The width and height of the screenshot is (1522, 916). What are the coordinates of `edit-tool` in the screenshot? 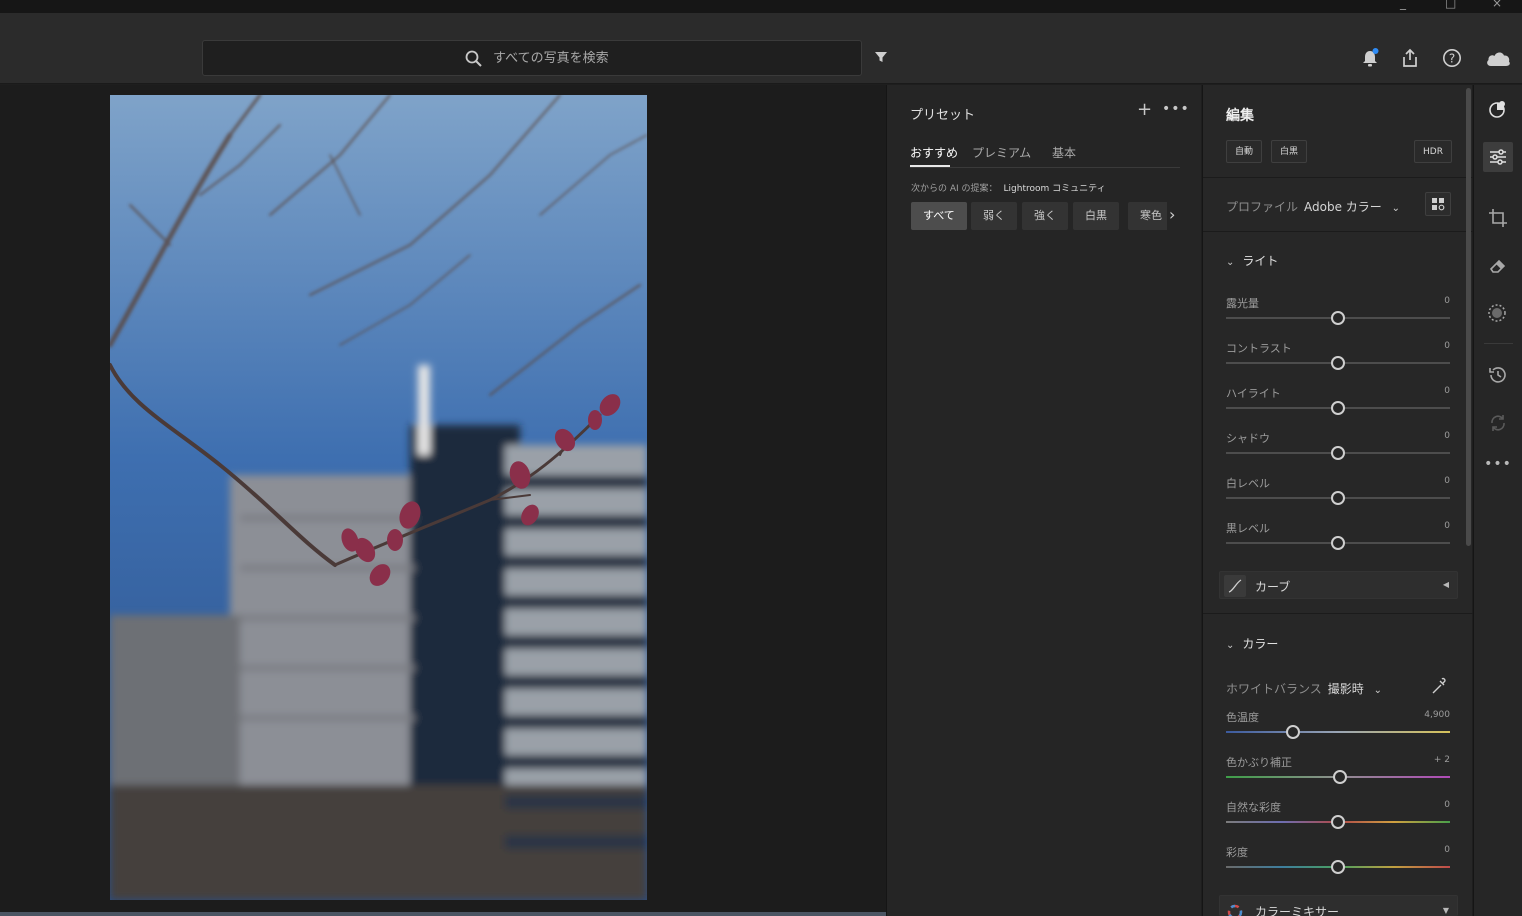 It's located at (1498, 157).